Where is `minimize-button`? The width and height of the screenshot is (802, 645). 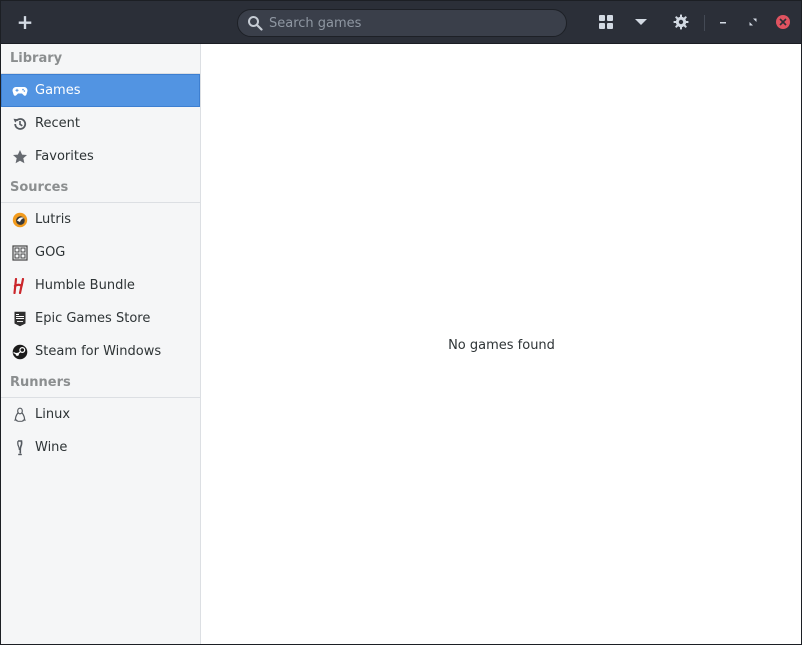 minimize-button is located at coordinates (723, 22).